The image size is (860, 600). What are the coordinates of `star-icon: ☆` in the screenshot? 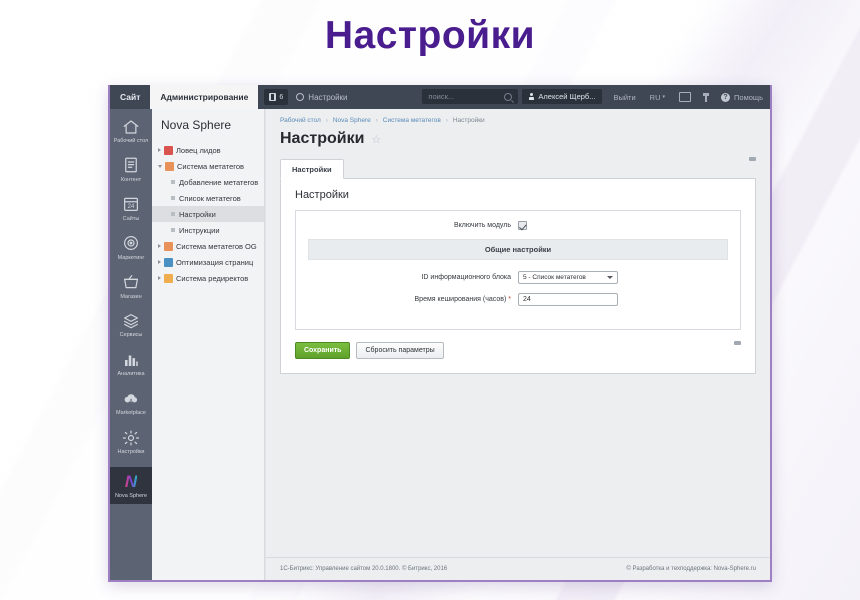 It's located at (376, 139).